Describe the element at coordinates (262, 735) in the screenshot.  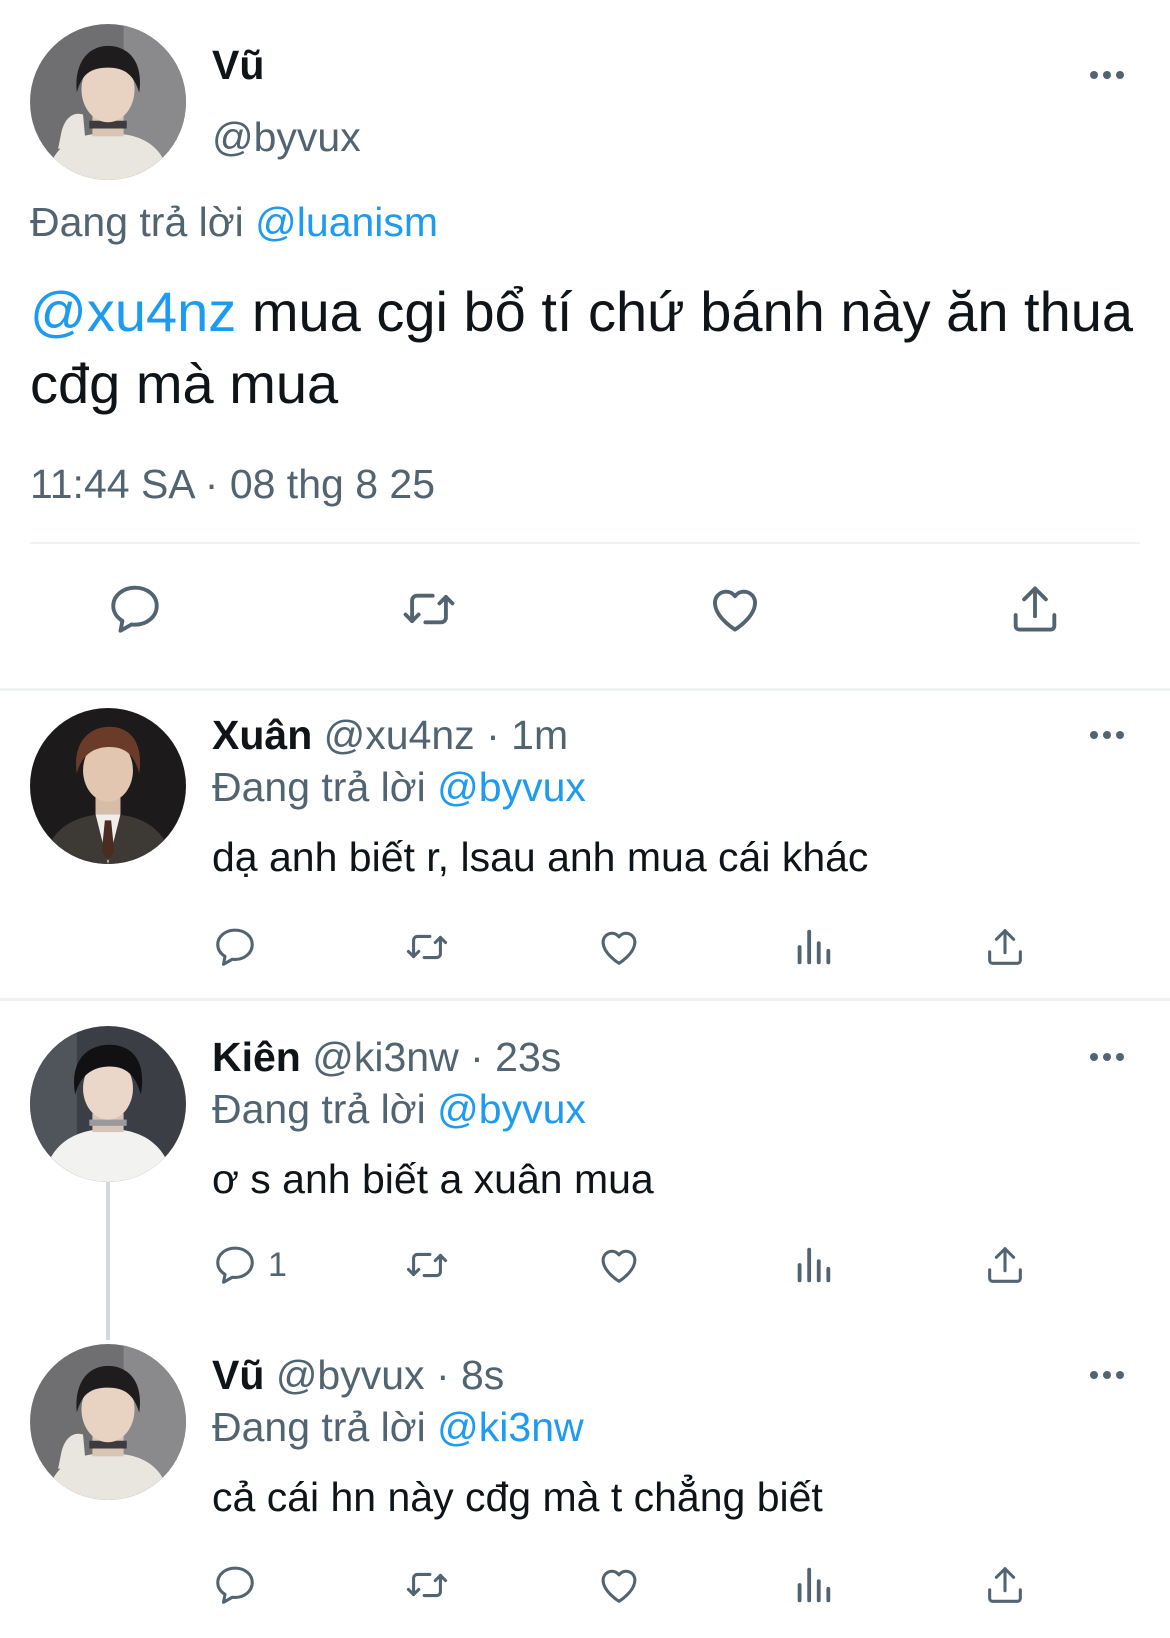
I see `author-name: Xuân` at that location.